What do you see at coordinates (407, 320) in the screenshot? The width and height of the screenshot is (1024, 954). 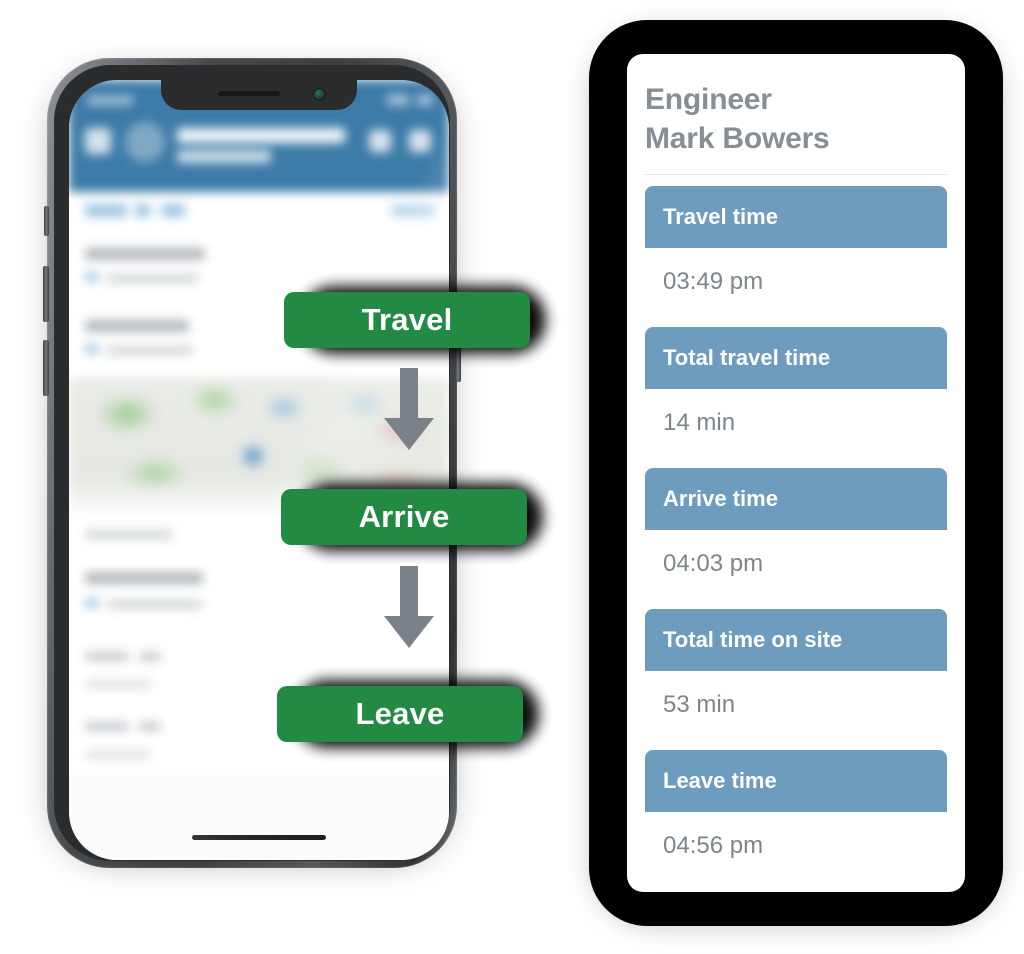 I see `callout-travel-label: Travel` at bounding box center [407, 320].